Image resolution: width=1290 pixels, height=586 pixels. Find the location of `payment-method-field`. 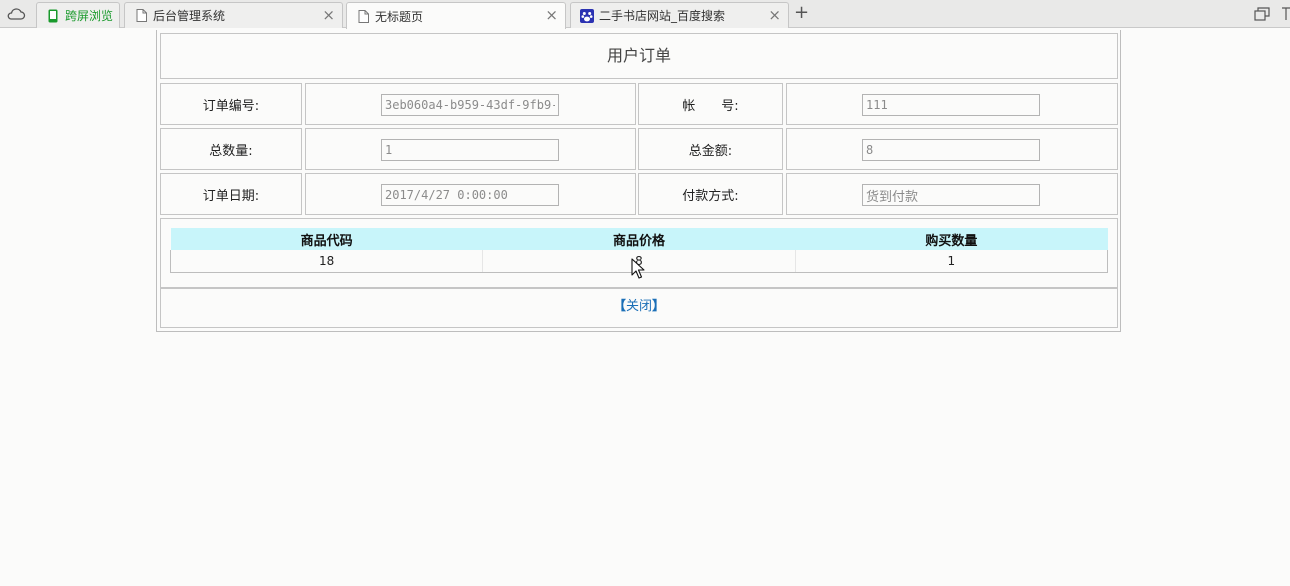

payment-method-field is located at coordinates (951, 195).